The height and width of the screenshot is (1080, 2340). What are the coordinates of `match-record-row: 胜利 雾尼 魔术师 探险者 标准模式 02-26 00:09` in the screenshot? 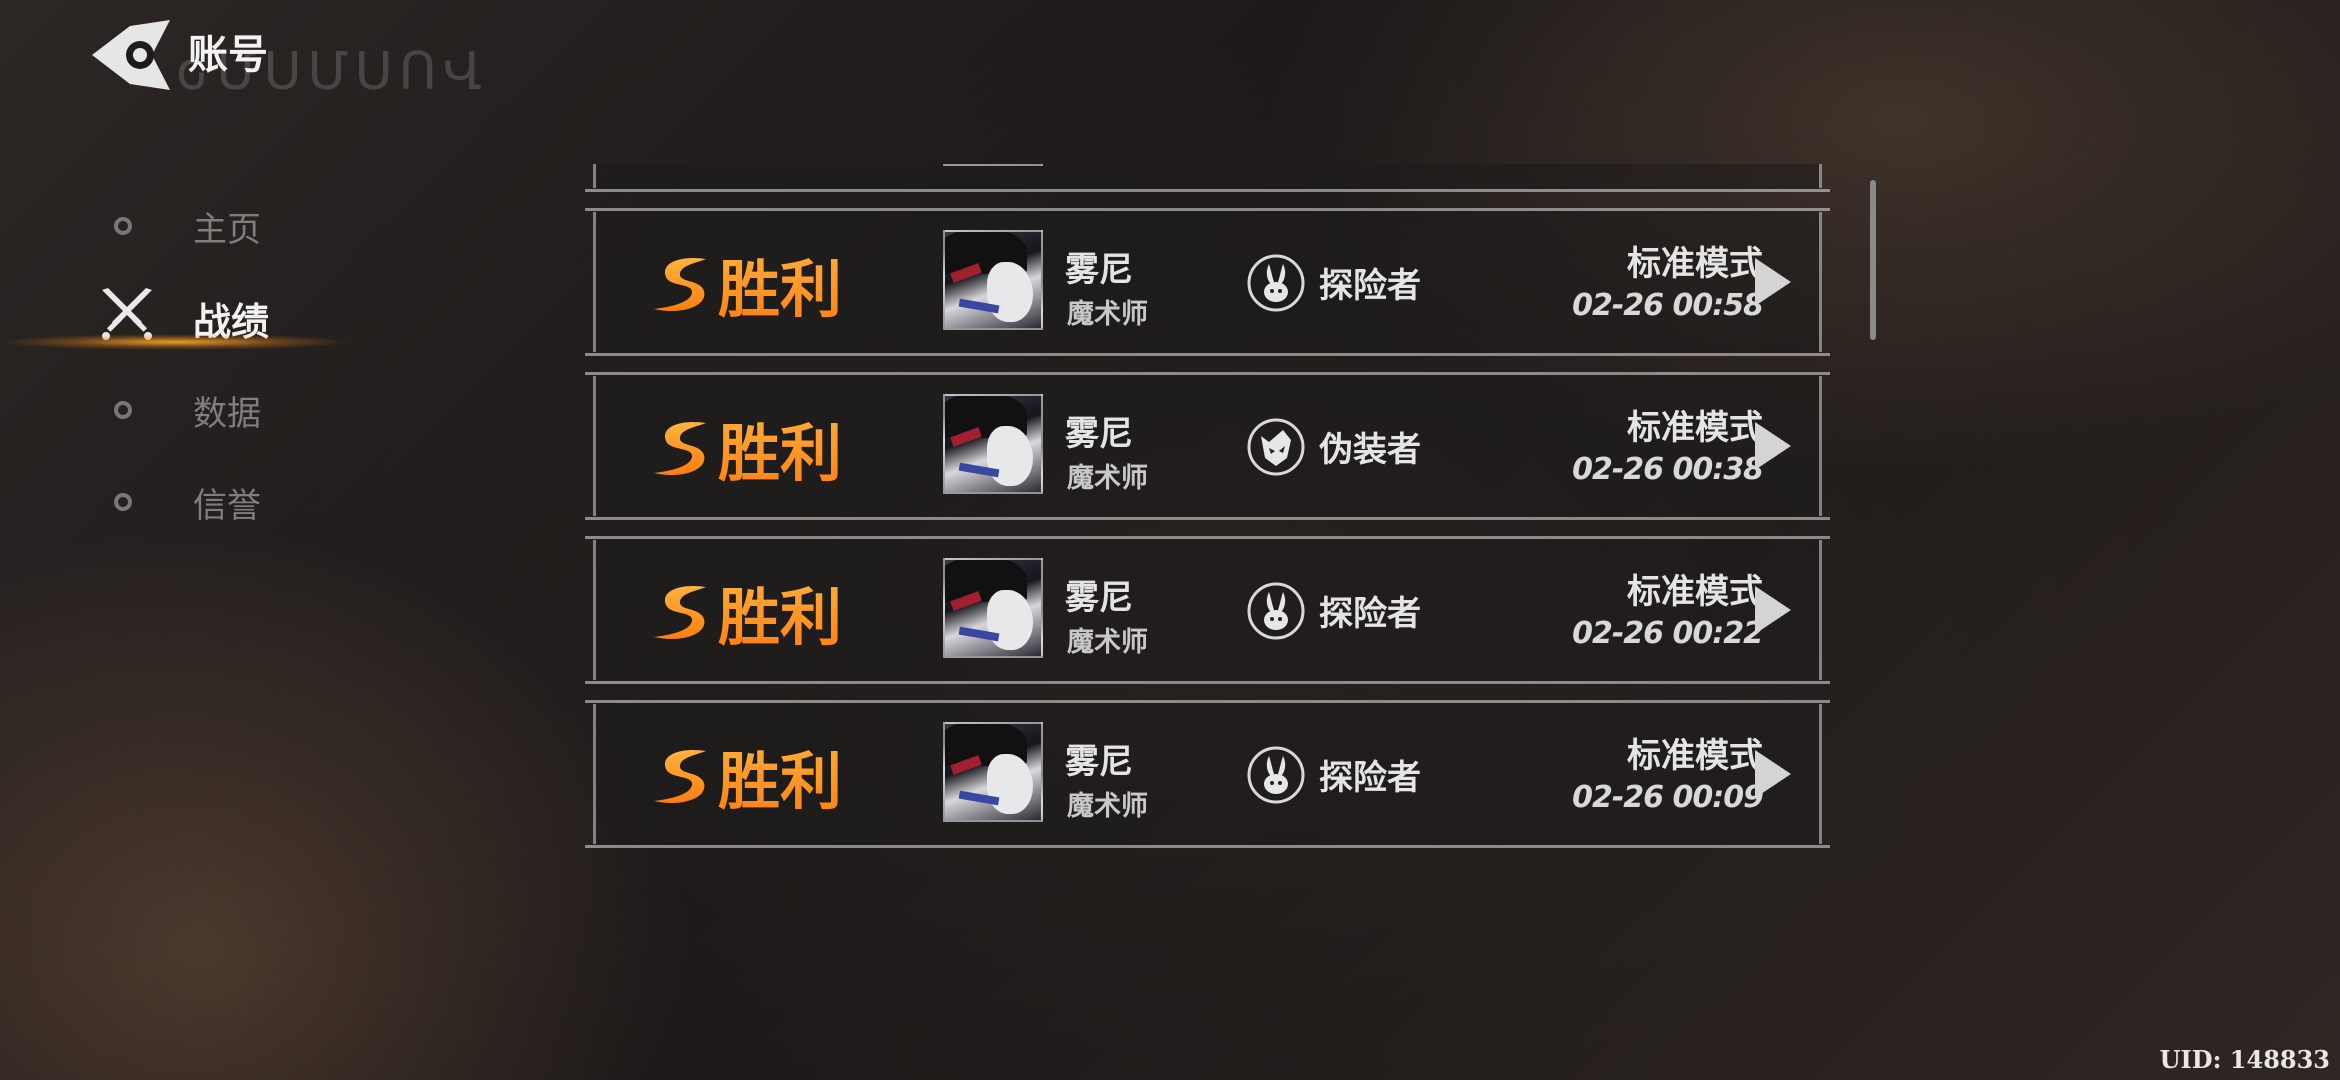 It's located at (1207, 774).